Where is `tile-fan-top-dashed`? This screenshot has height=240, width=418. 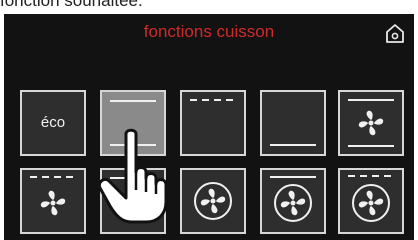 tile-fan-top-dashed is located at coordinates (53, 201).